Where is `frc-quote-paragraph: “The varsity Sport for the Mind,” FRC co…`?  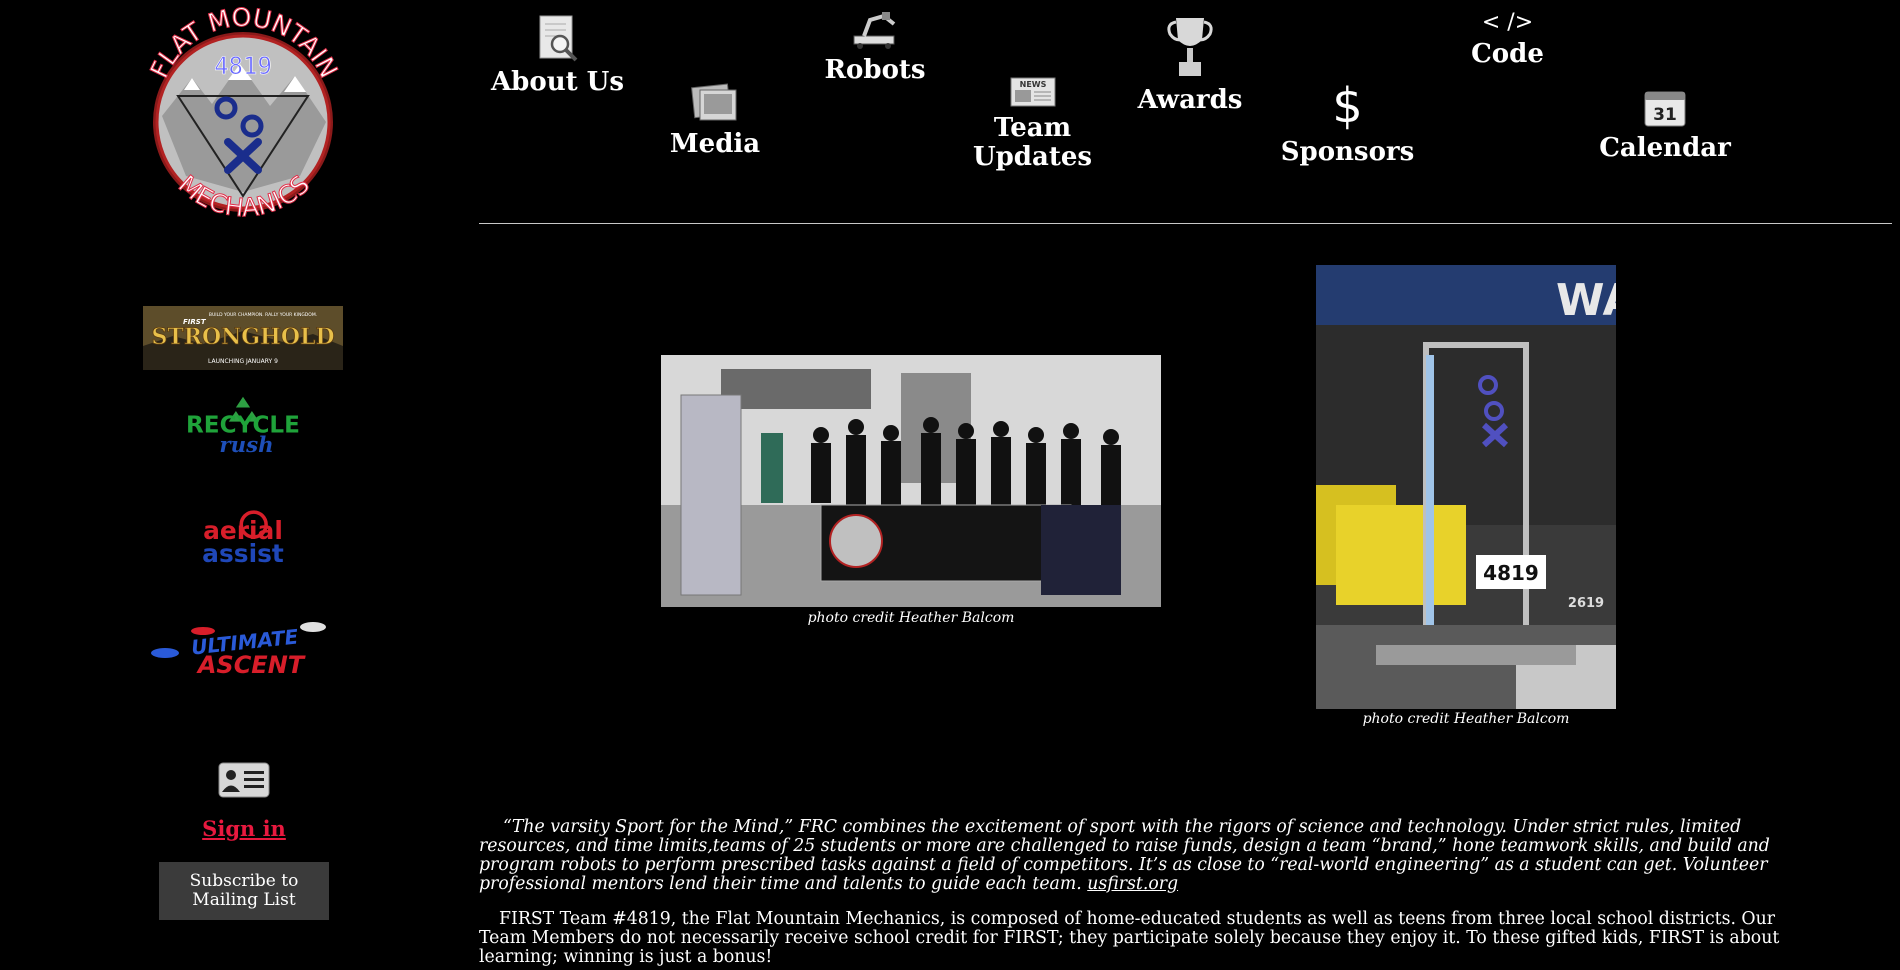 frc-quote-paragraph: “The varsity Sport for the Mind,” FRC co… is located at coordinates (1144, 856).